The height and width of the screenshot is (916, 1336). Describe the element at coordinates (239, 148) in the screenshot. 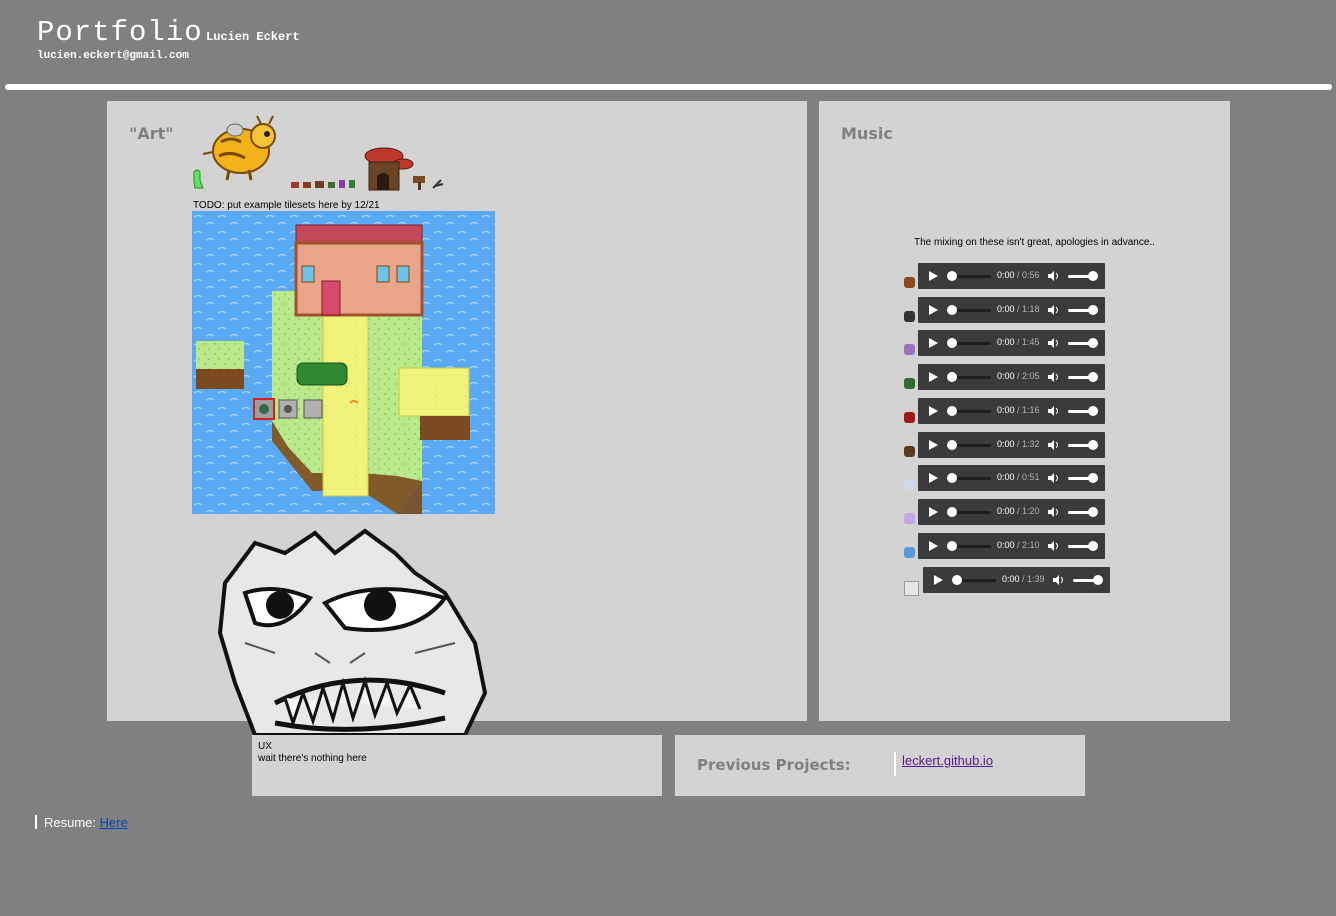

I see `bee-sprite-icon` at that location.